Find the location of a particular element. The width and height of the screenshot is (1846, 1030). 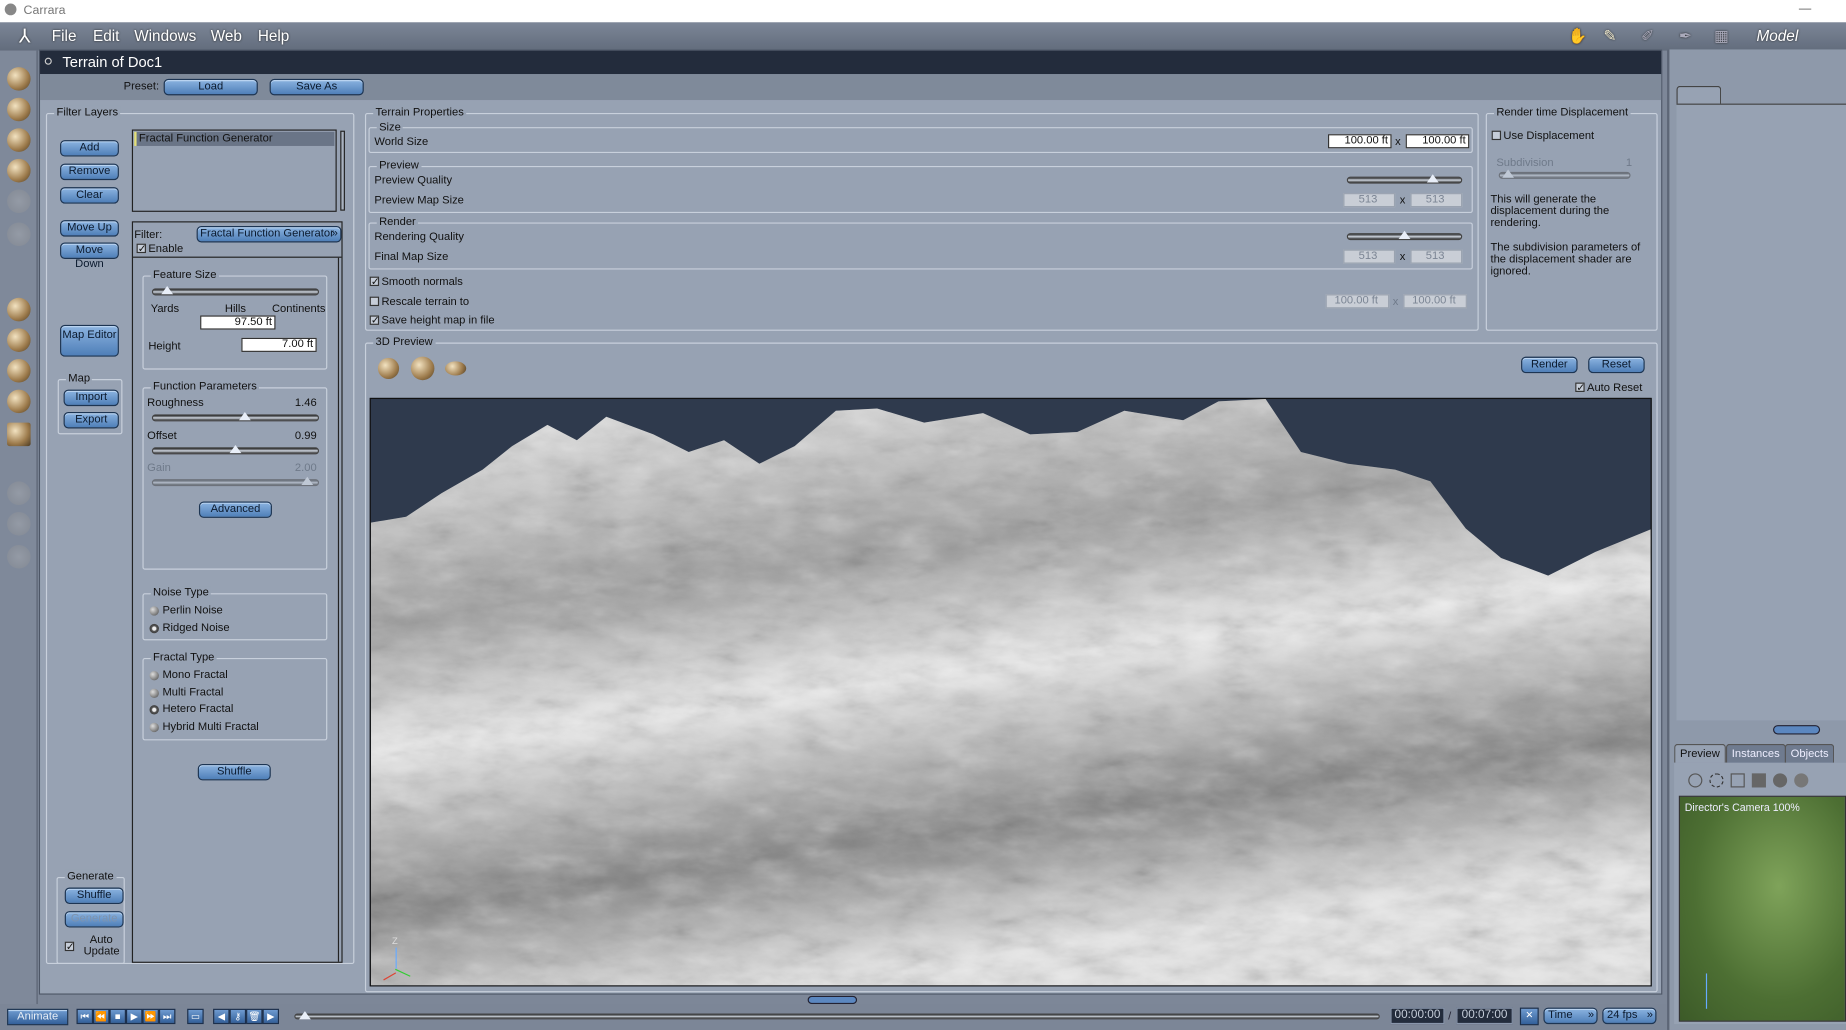

rescale-terrain-checkbox is located at coordinates (374, 301).